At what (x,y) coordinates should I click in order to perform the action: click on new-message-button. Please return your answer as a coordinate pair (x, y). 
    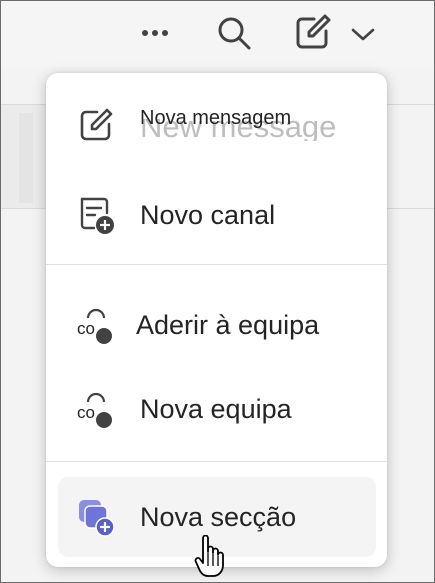
    Looking at the image, I should click on (313, 32).